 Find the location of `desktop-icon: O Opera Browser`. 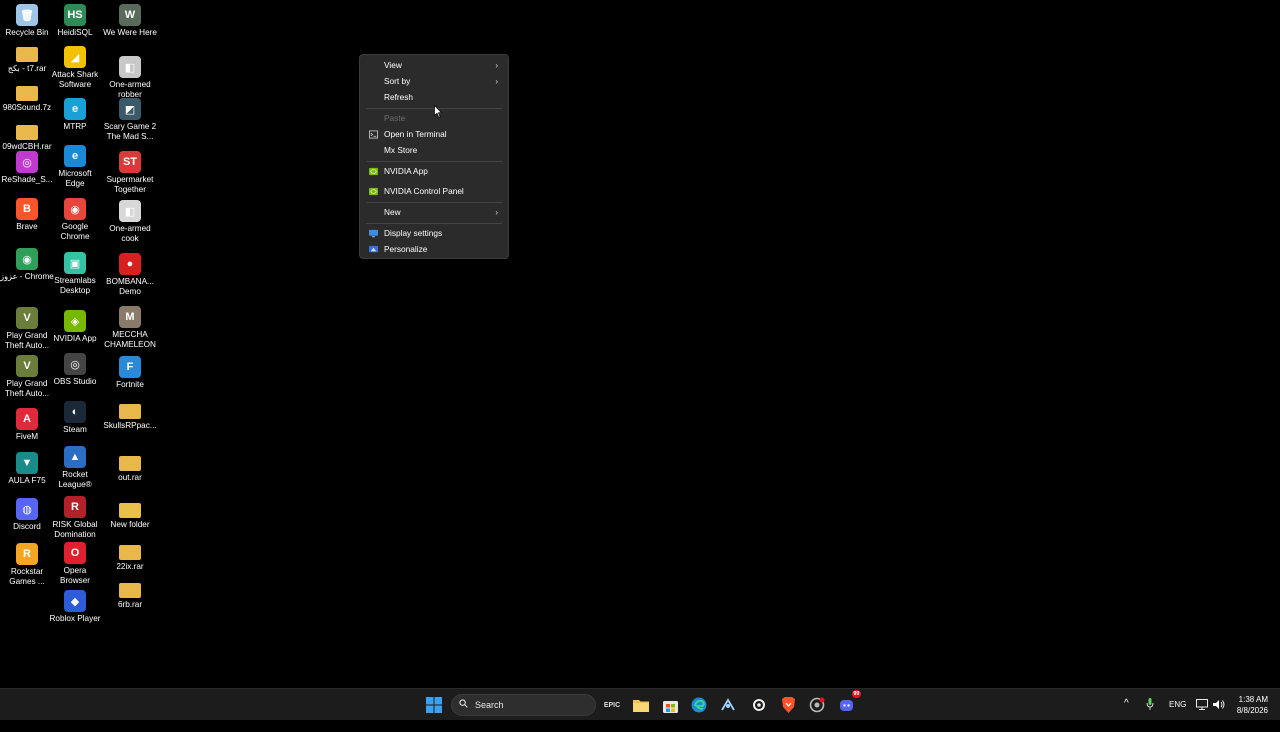

desktop-icon: O Opera Browser is located at coordinates (75, 563).